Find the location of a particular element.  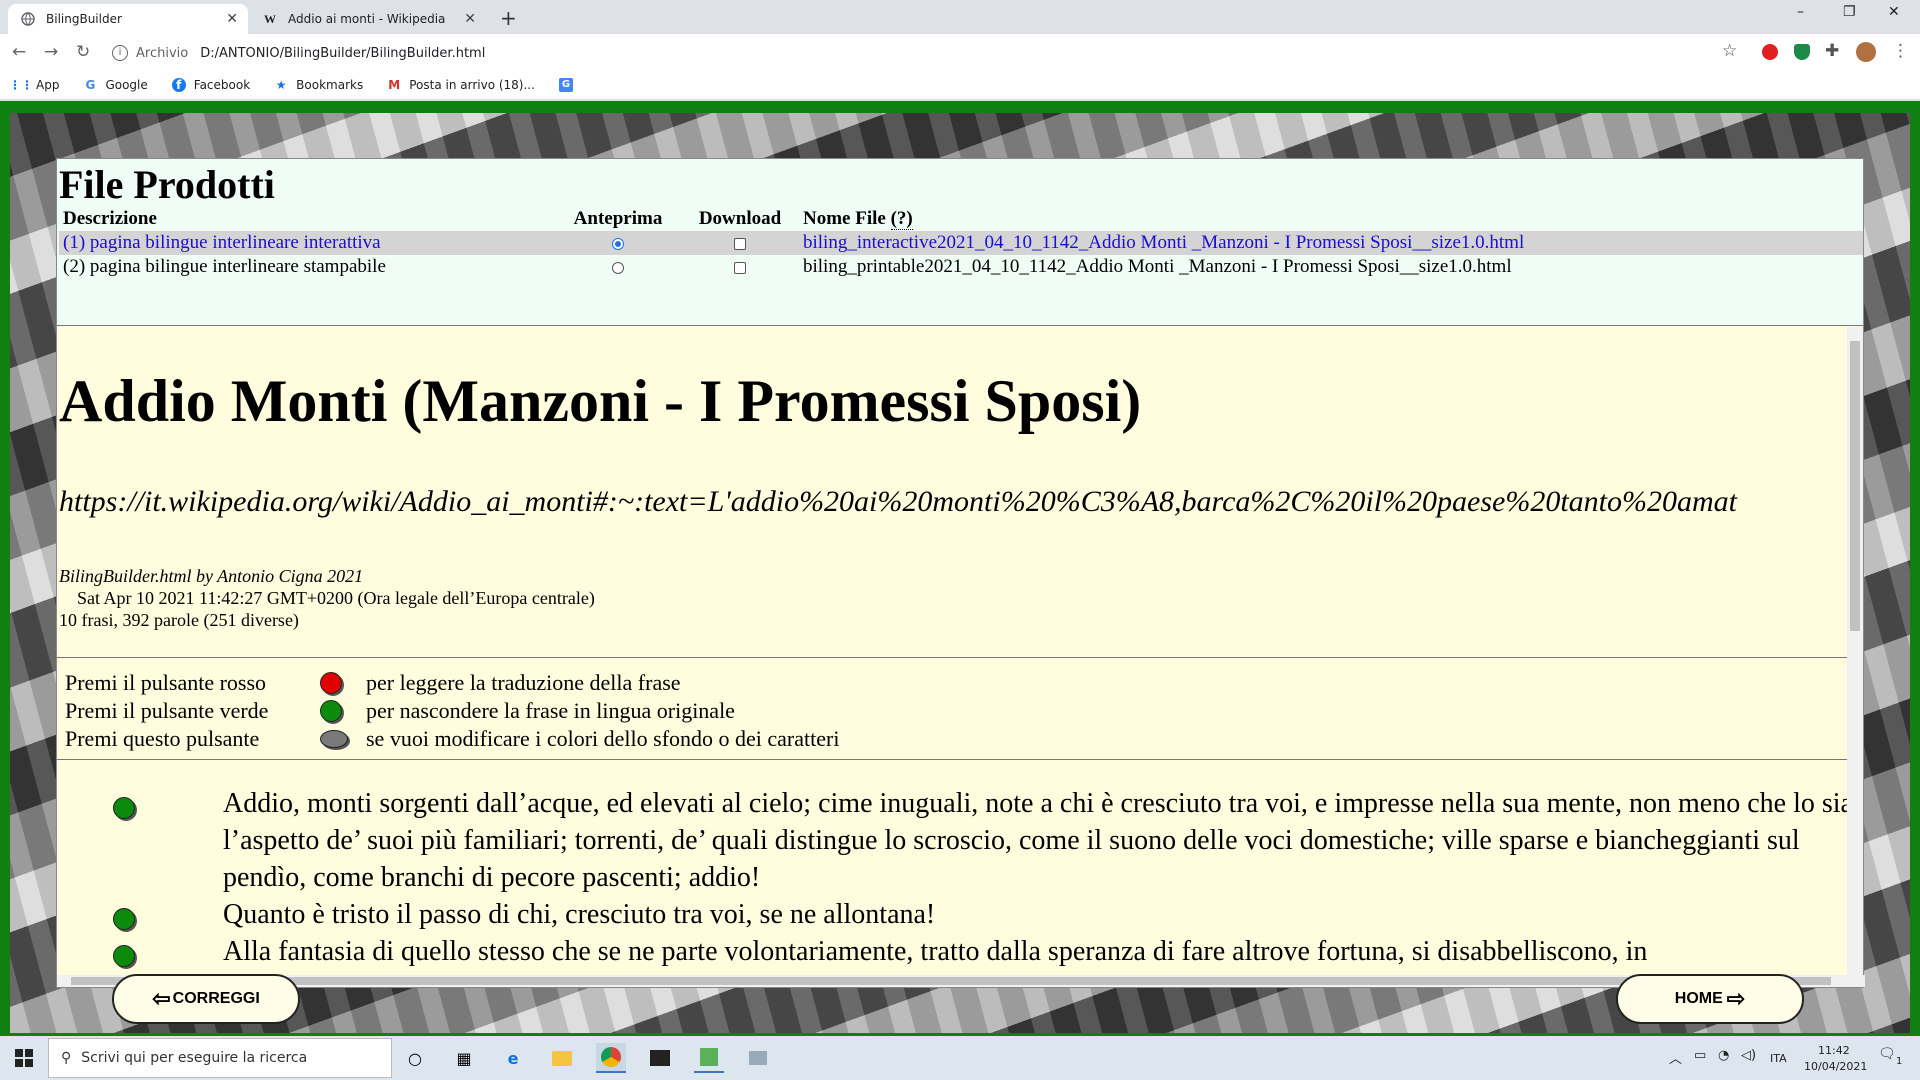

legend-label: Premi il pulsante verde is located at coordinates (167, 710).